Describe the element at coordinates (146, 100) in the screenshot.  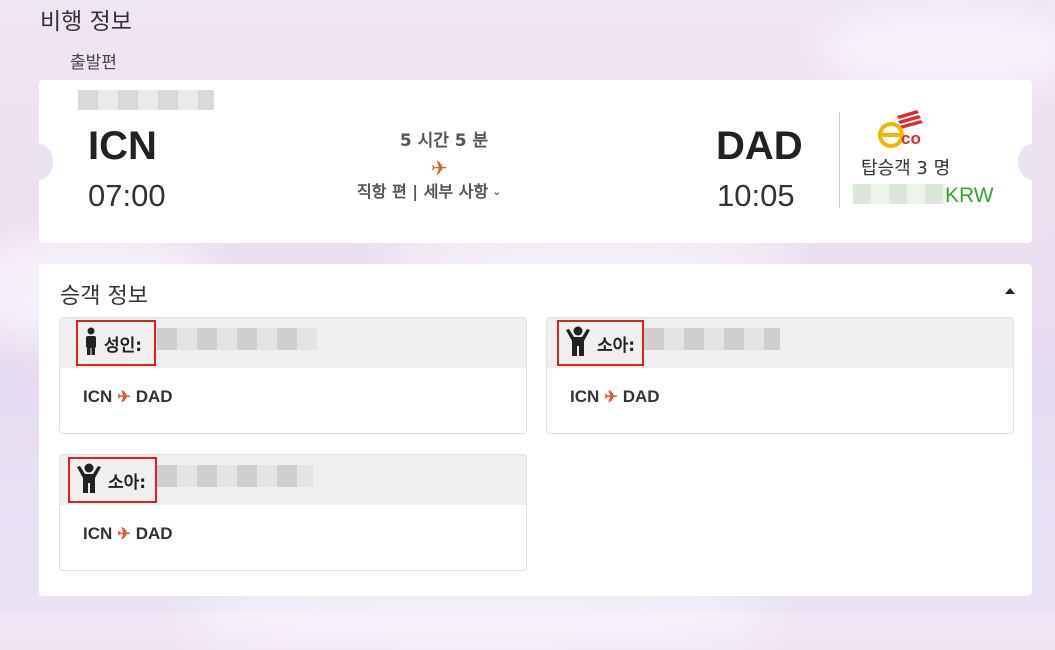
I see `flight-number-redacted` at that location.